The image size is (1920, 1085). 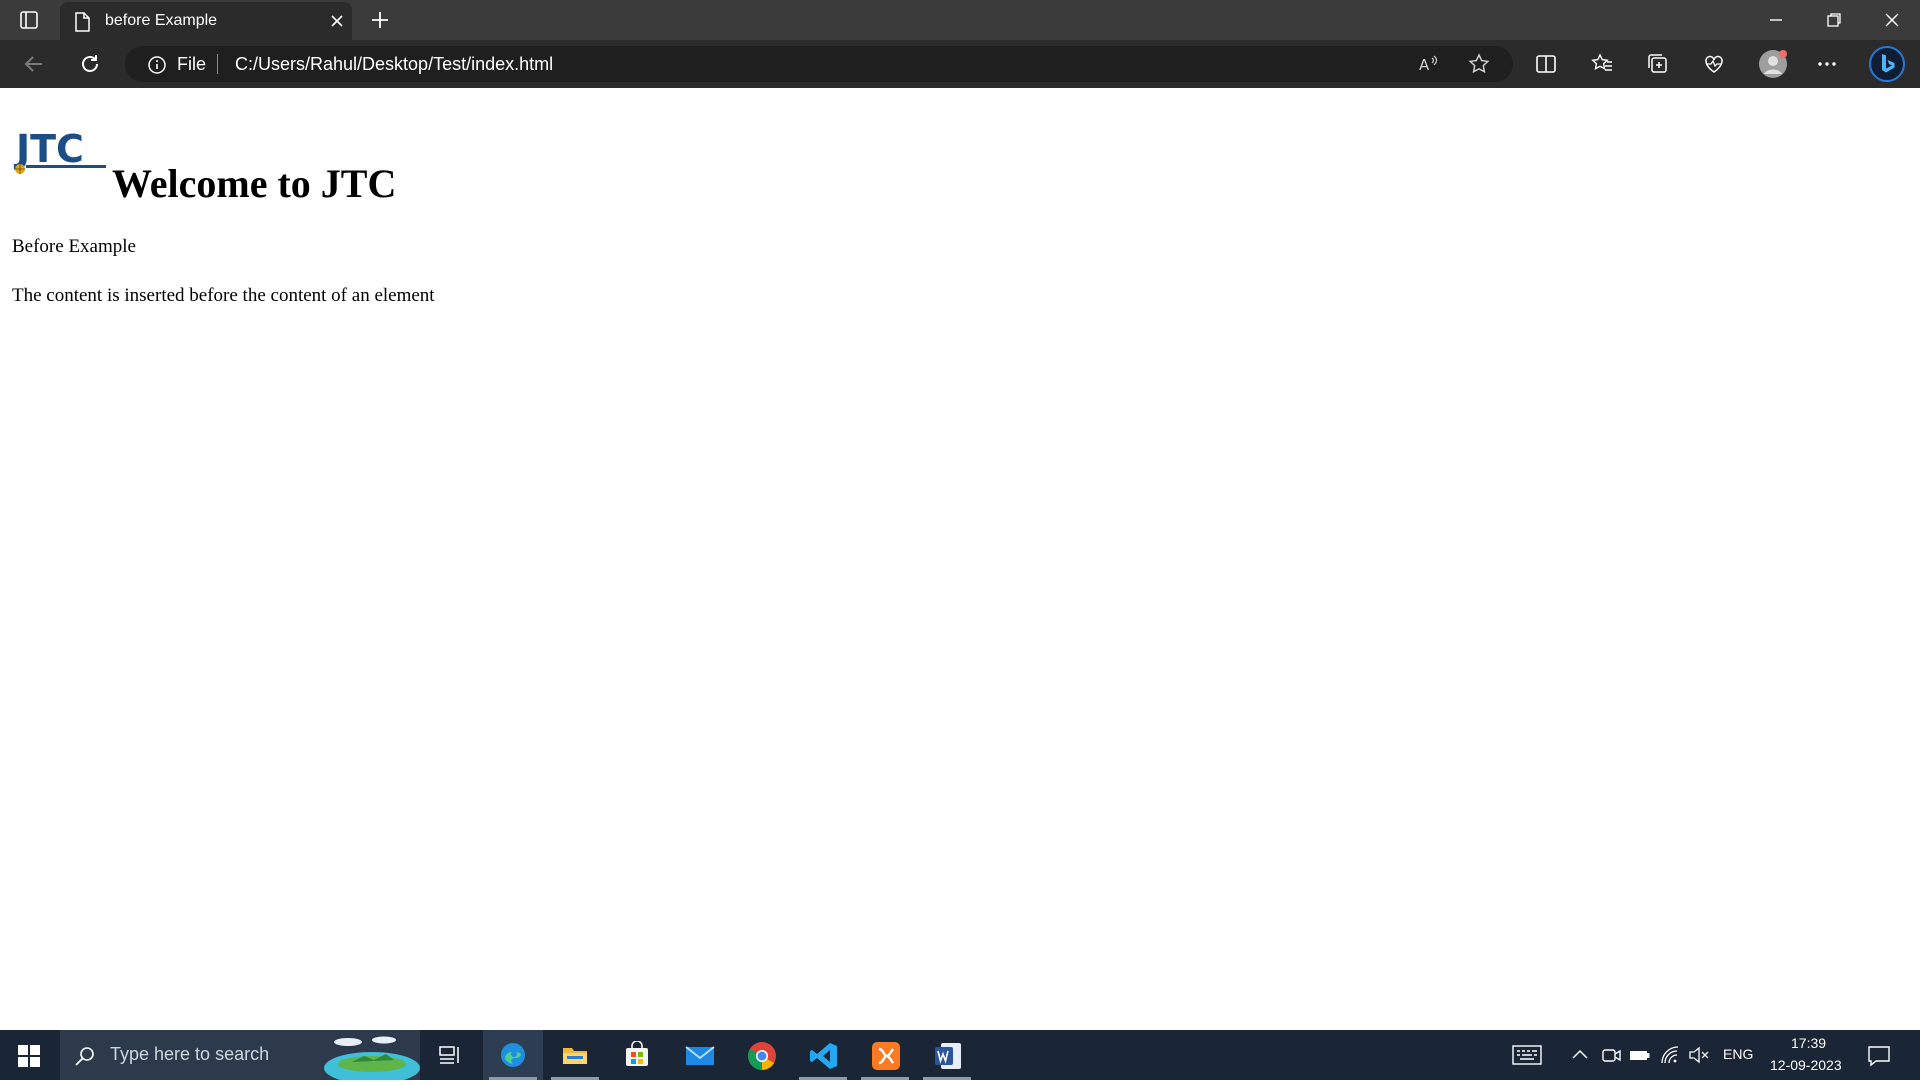 What do you see at coordinates (762, 1058) in the screenshot?
I see `chrome-icon` at bounding box center [762, 1058].